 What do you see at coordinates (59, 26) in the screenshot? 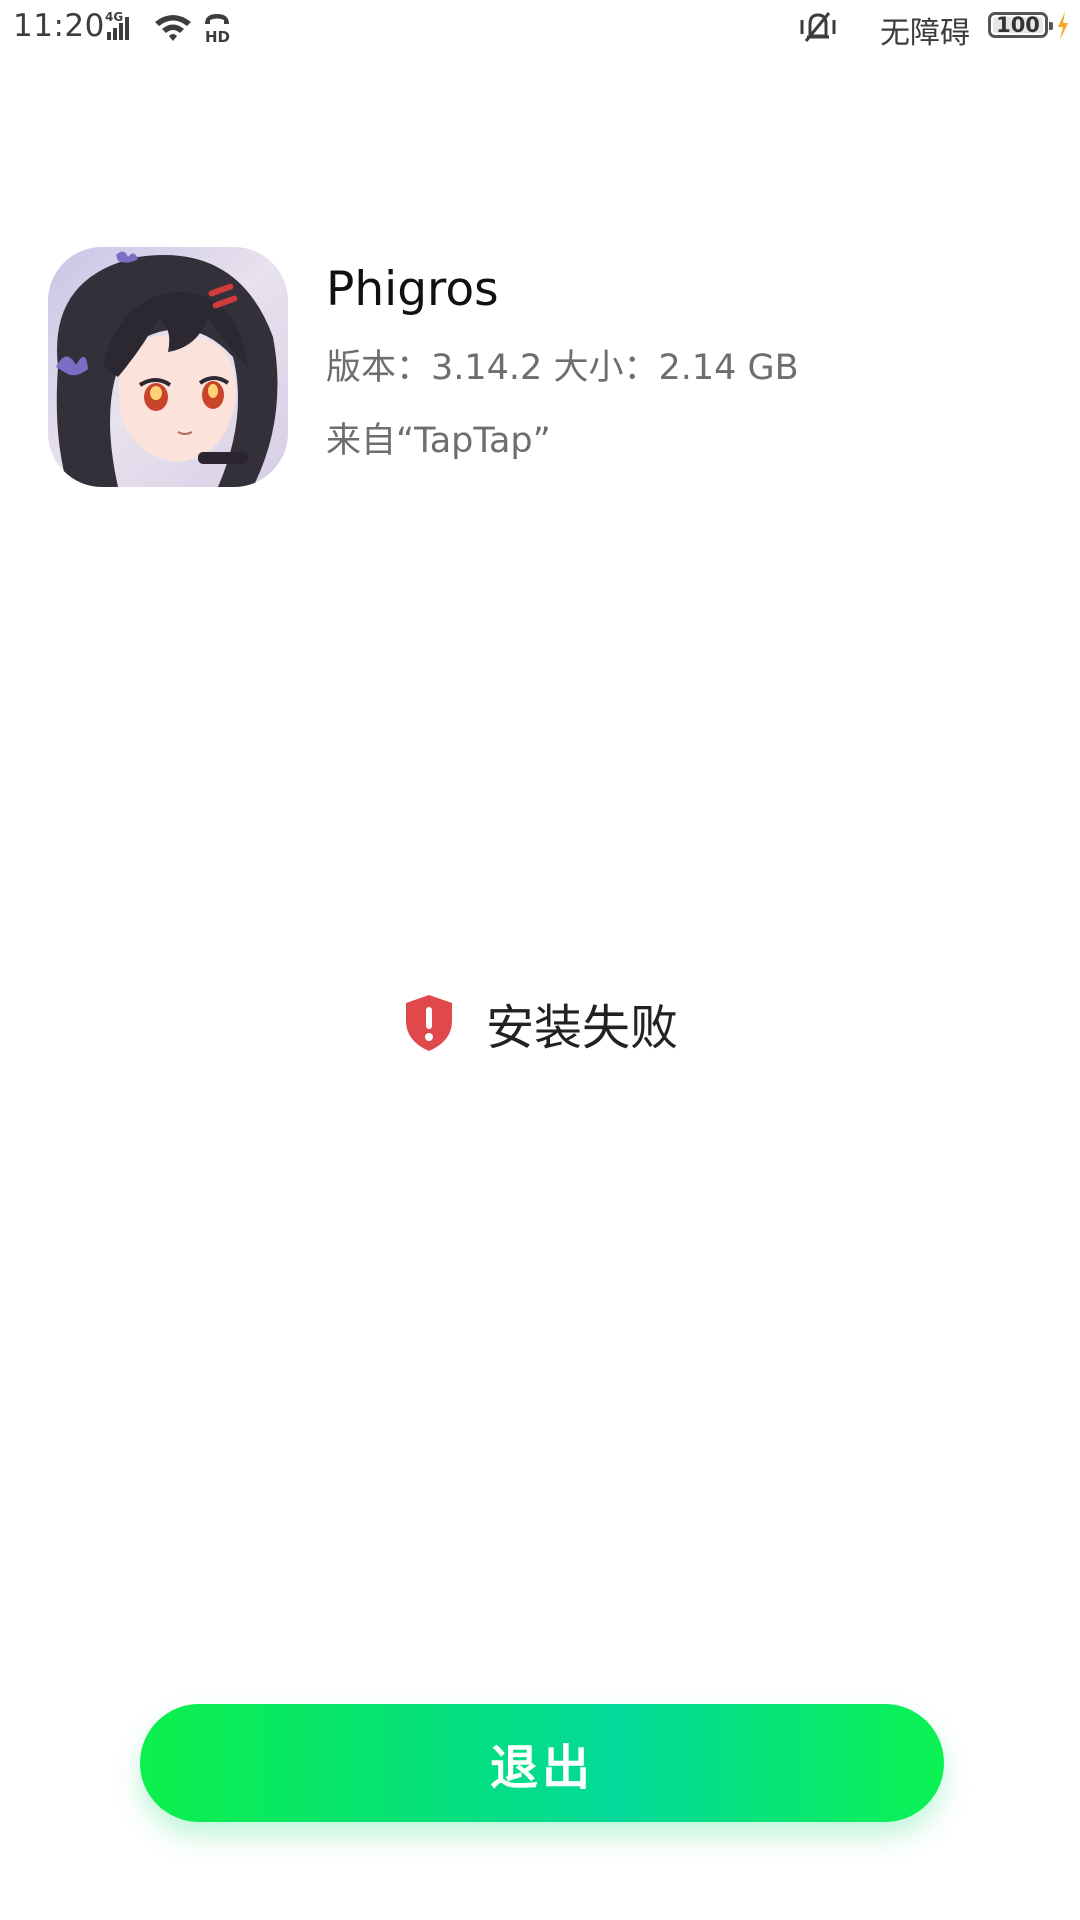
I see `status-time: 11:20` at bounding box center [59, 26].